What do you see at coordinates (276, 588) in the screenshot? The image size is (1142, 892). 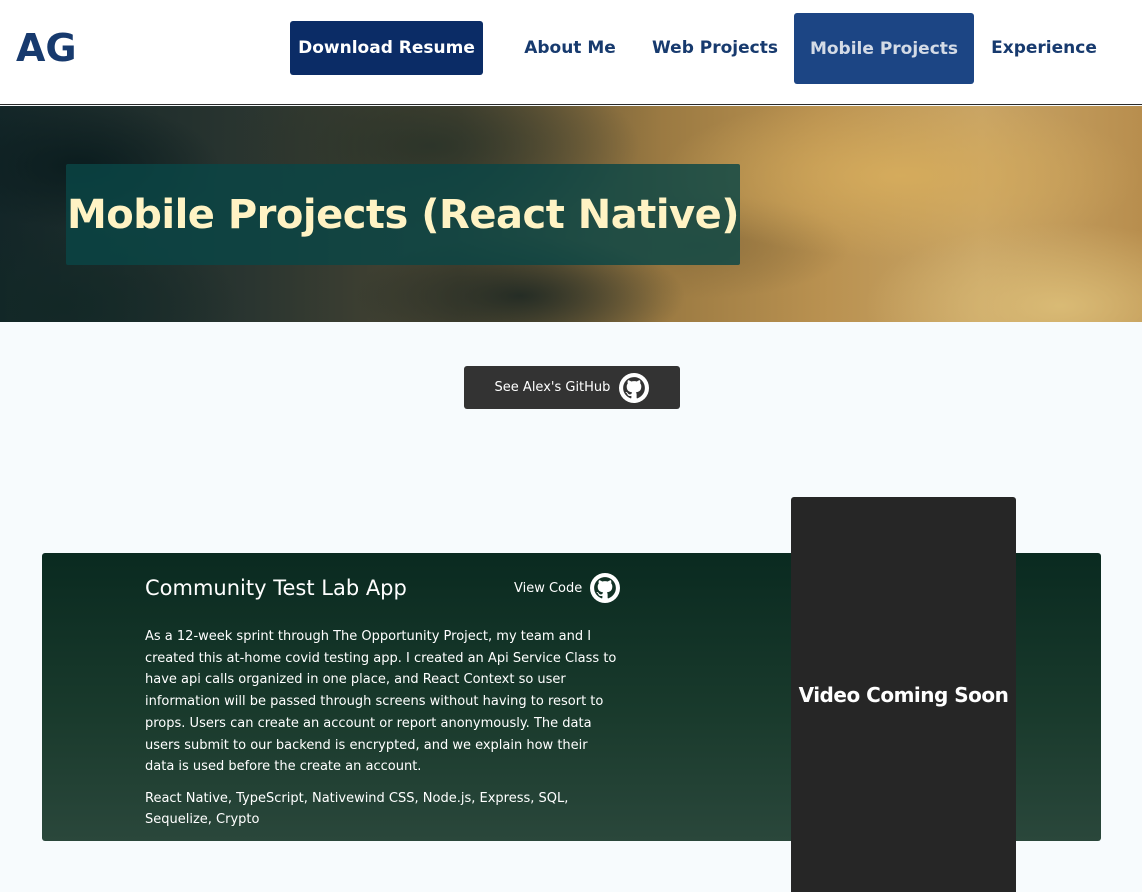 I see `project-title: Community Test Lab App` at bounding box center [276, 588].